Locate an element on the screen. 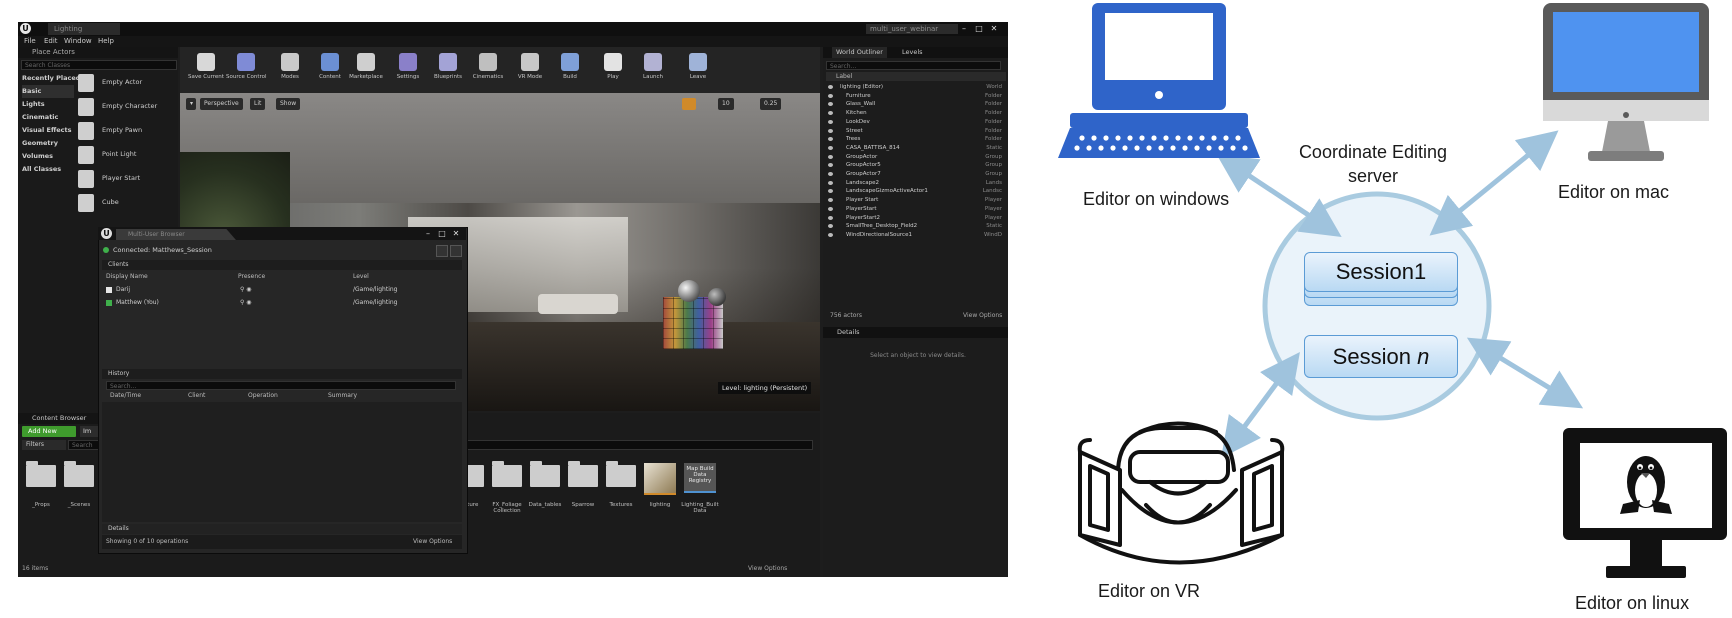 The image size is (1732, 618). outliner-row: WindDirectionalSource1 WindD is located at coordinates (916, 235).